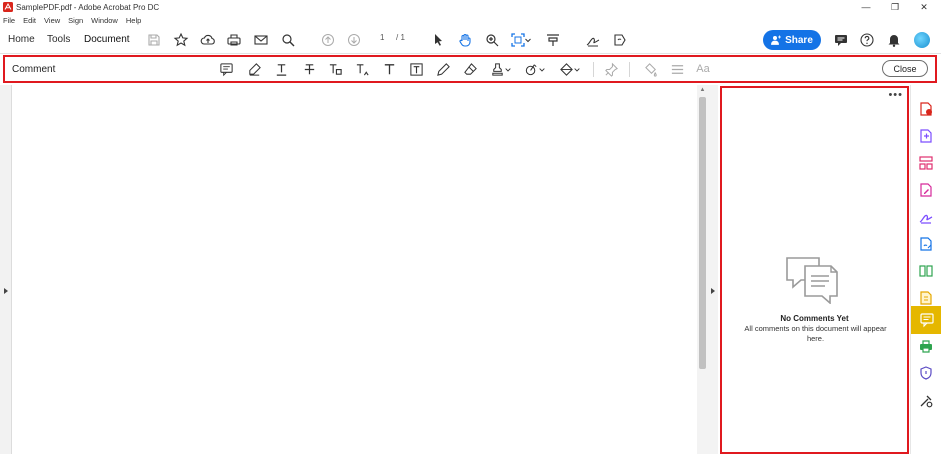 The width and height of the screenshot is (941, 454). Describe the element at coordinates (703, 69) in the screenshot. I see `text-style-icon: Aa` at that location.